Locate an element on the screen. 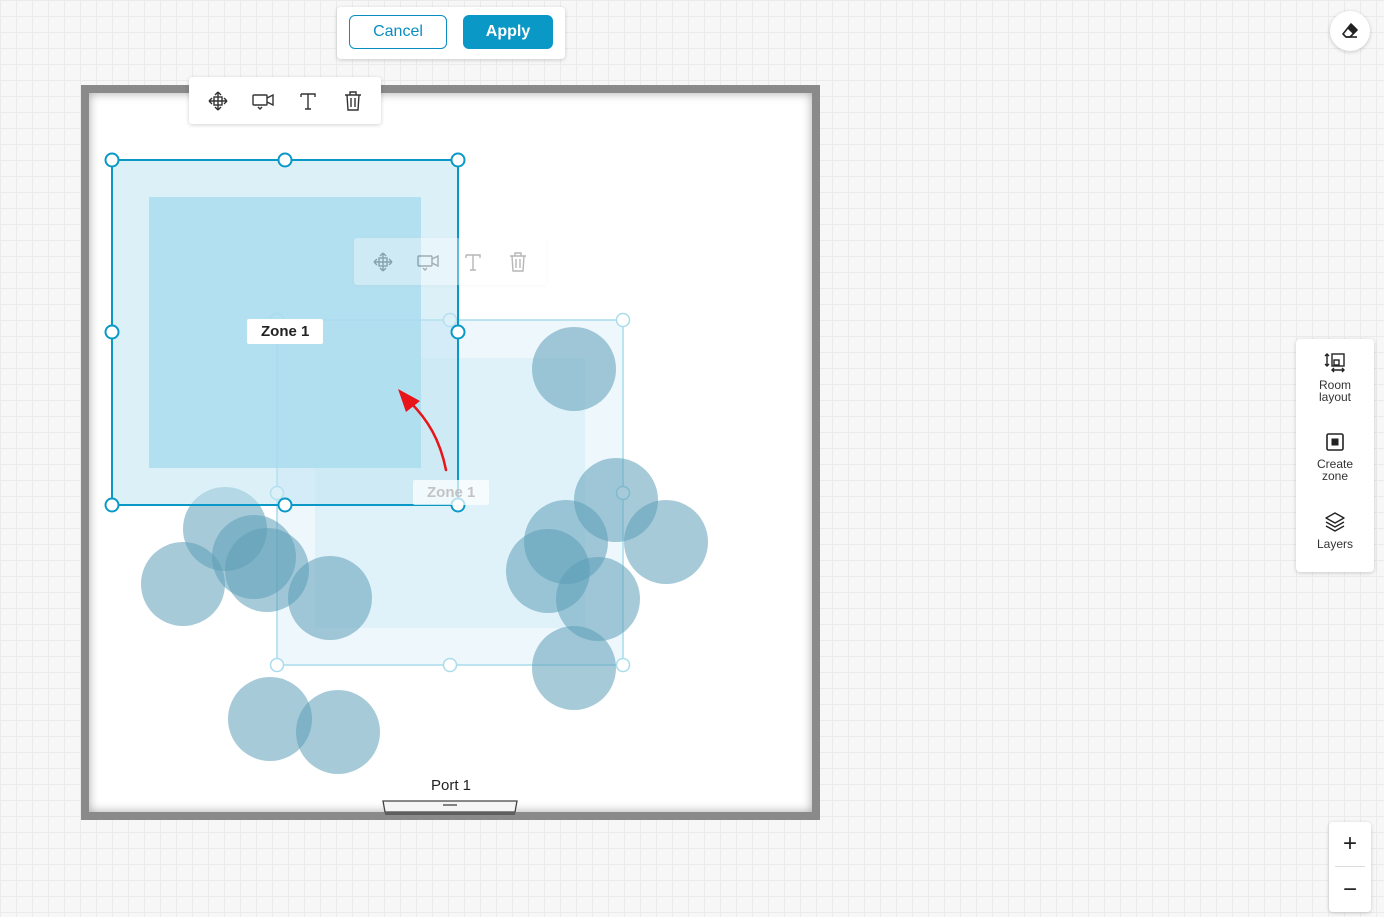 This screenshot has height=917, width=1384. zone-toolbar is located at coordinates (285, 100).